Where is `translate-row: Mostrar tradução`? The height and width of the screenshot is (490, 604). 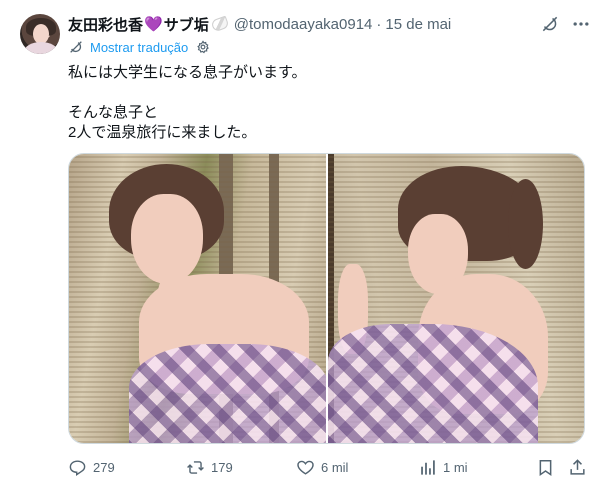
translate-row: Mostrar tradução is located at coordinates (139, 47).